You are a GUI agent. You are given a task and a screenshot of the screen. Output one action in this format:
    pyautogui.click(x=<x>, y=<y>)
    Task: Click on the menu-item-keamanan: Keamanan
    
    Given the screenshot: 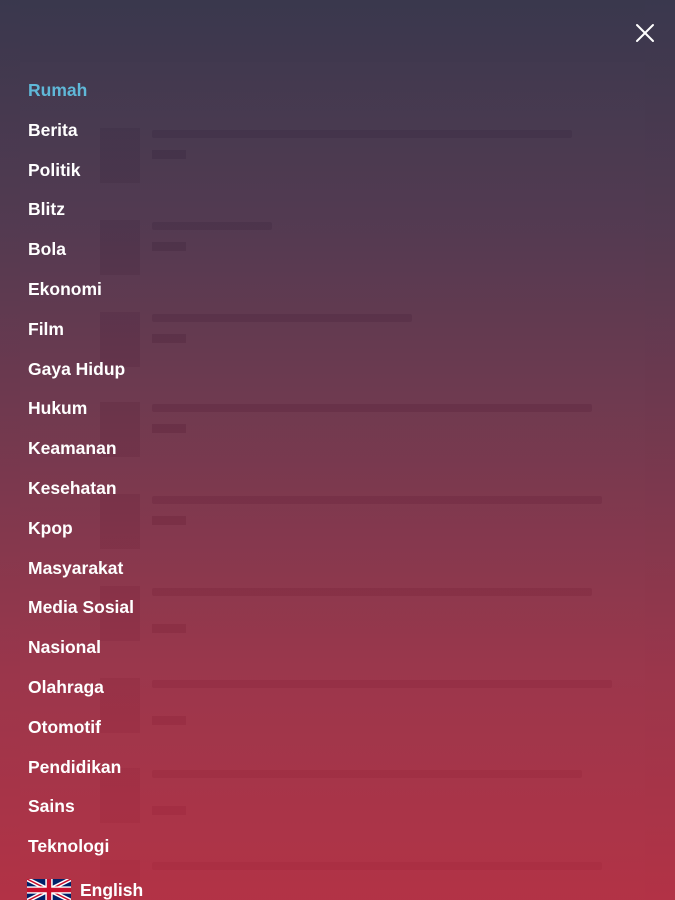 What is the action you would take?
    pyautogui.click(x=81, y=454)
    